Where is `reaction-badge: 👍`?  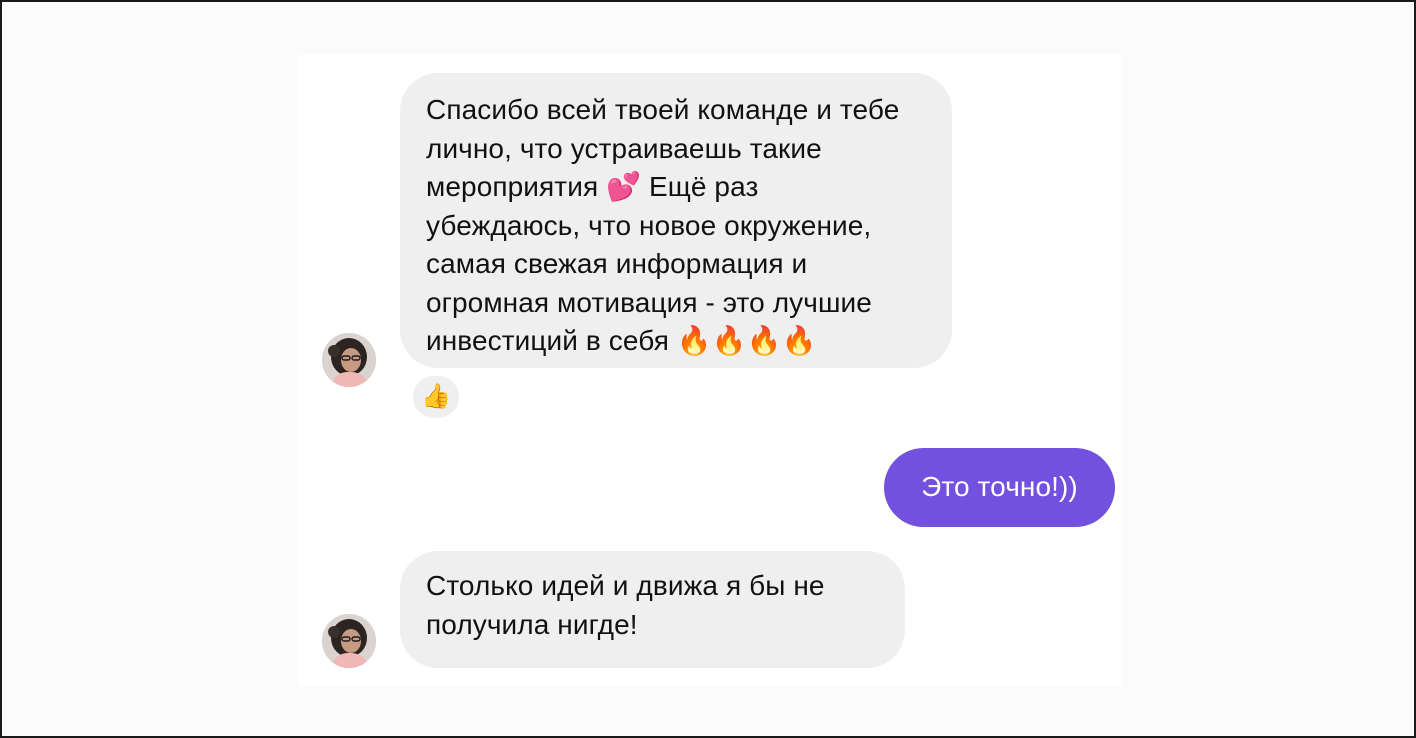 reaction-badge: 👍 is located at coordinates (436, 397).